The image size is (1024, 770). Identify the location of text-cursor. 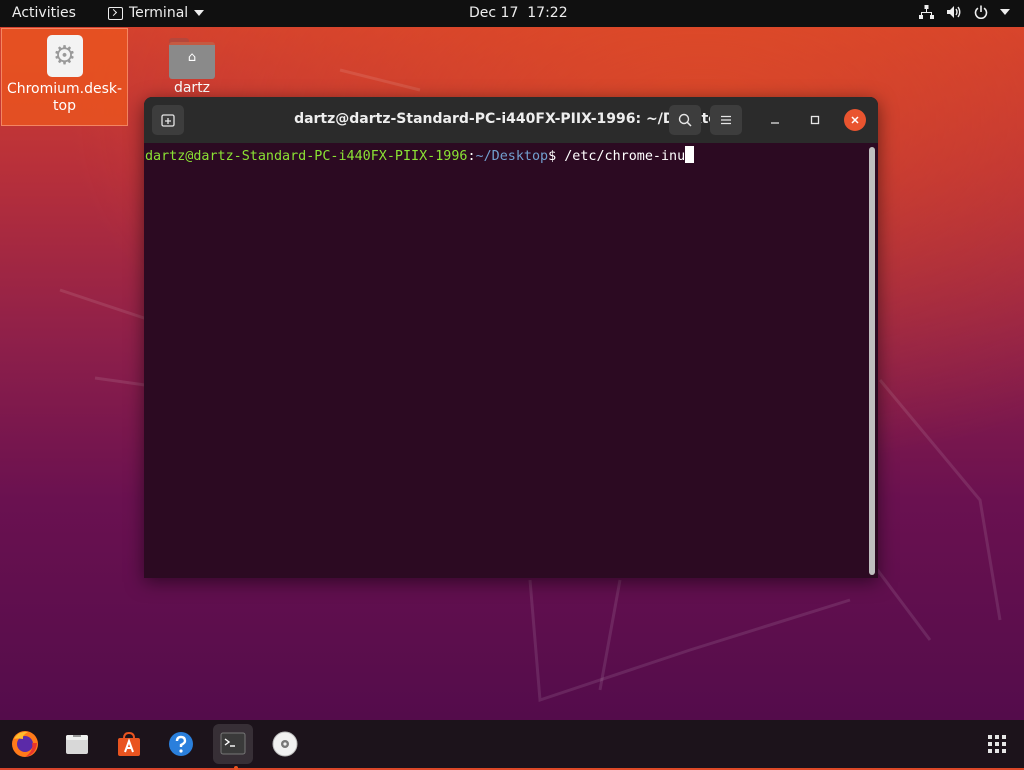
(690, 154).